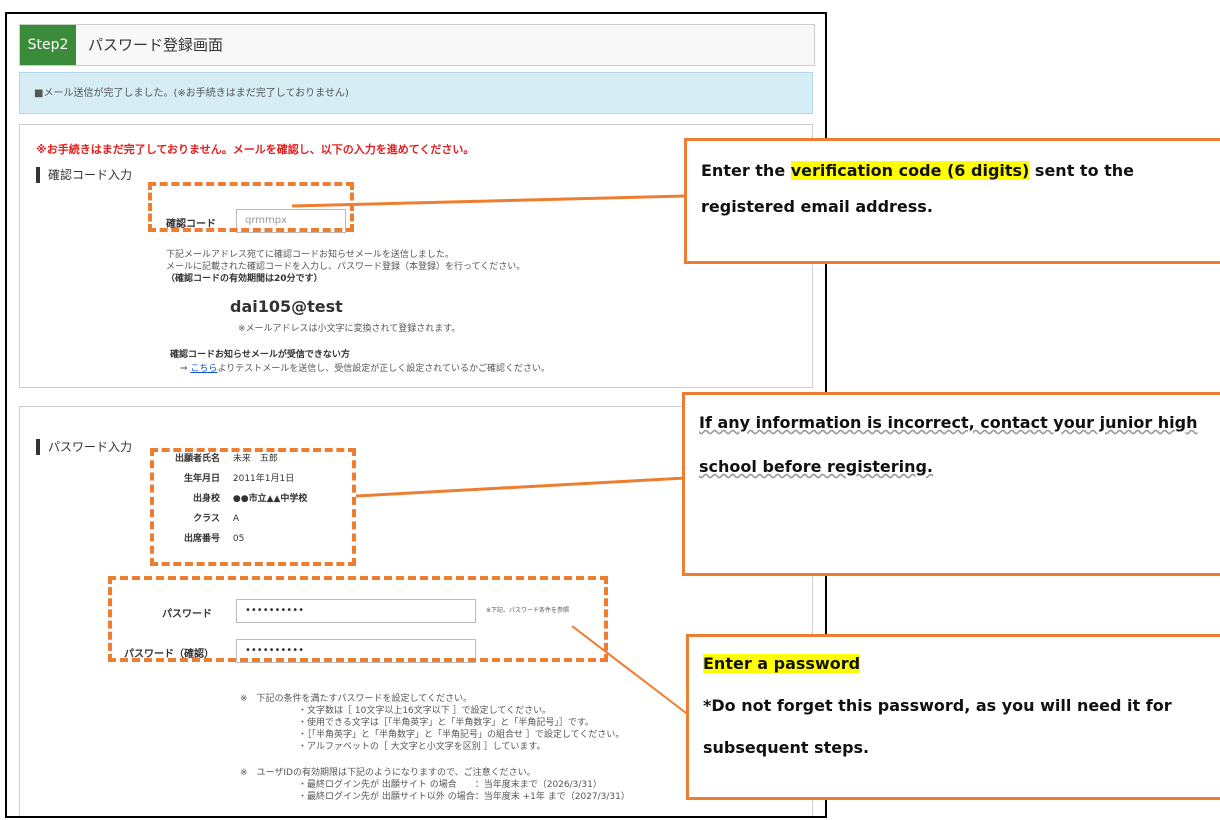 This screenshot has height=820, width=1220. What do you see at coordinates (383, 369) in the screenshot?
I see `help-rest: よりテストメールを送信し、受信設定が正しく設定されているかご確認ください。` at bounding box center [383, 369].